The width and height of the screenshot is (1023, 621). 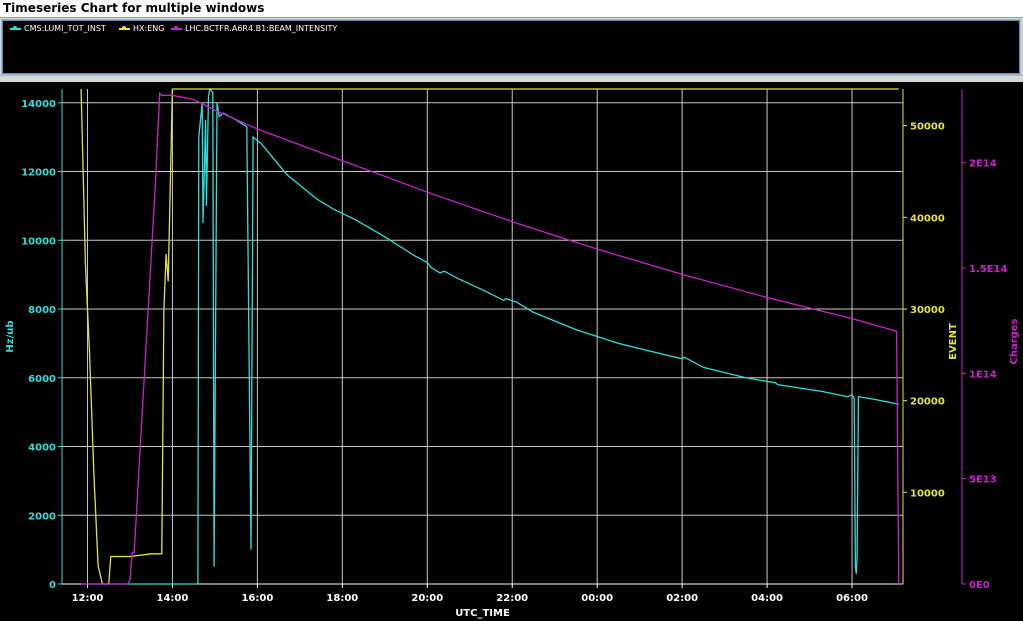 I want to click on left-axis-title: Hz/ub, so click(x=10, y=336).